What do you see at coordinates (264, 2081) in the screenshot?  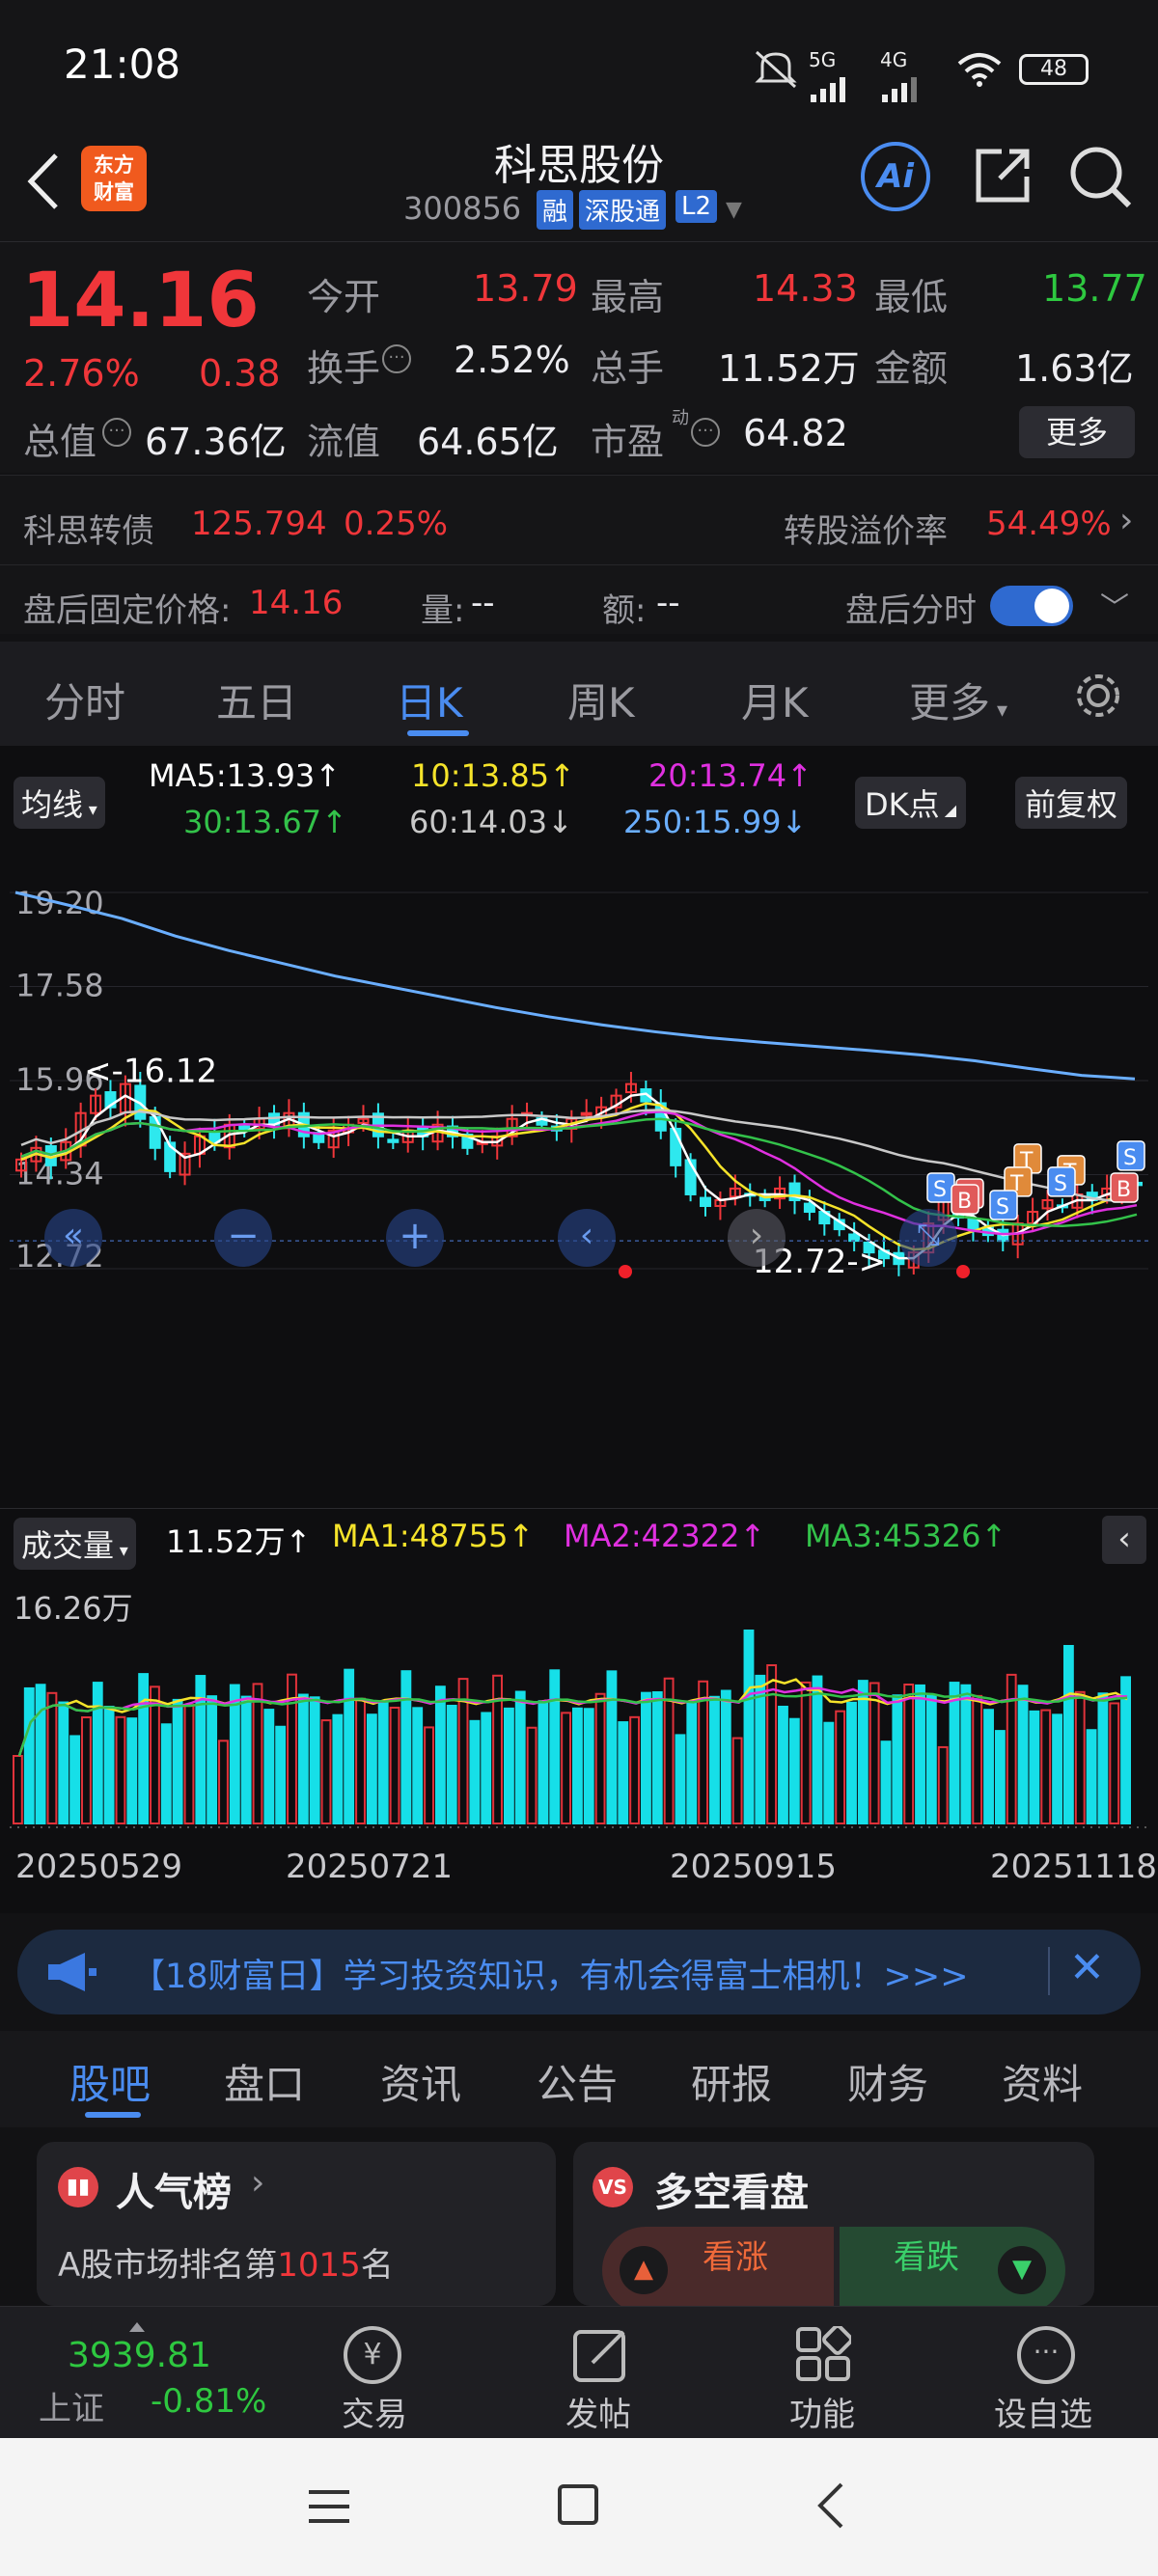 I see `tab-orderbook: 盘口` at bounding box center [264, 2081].